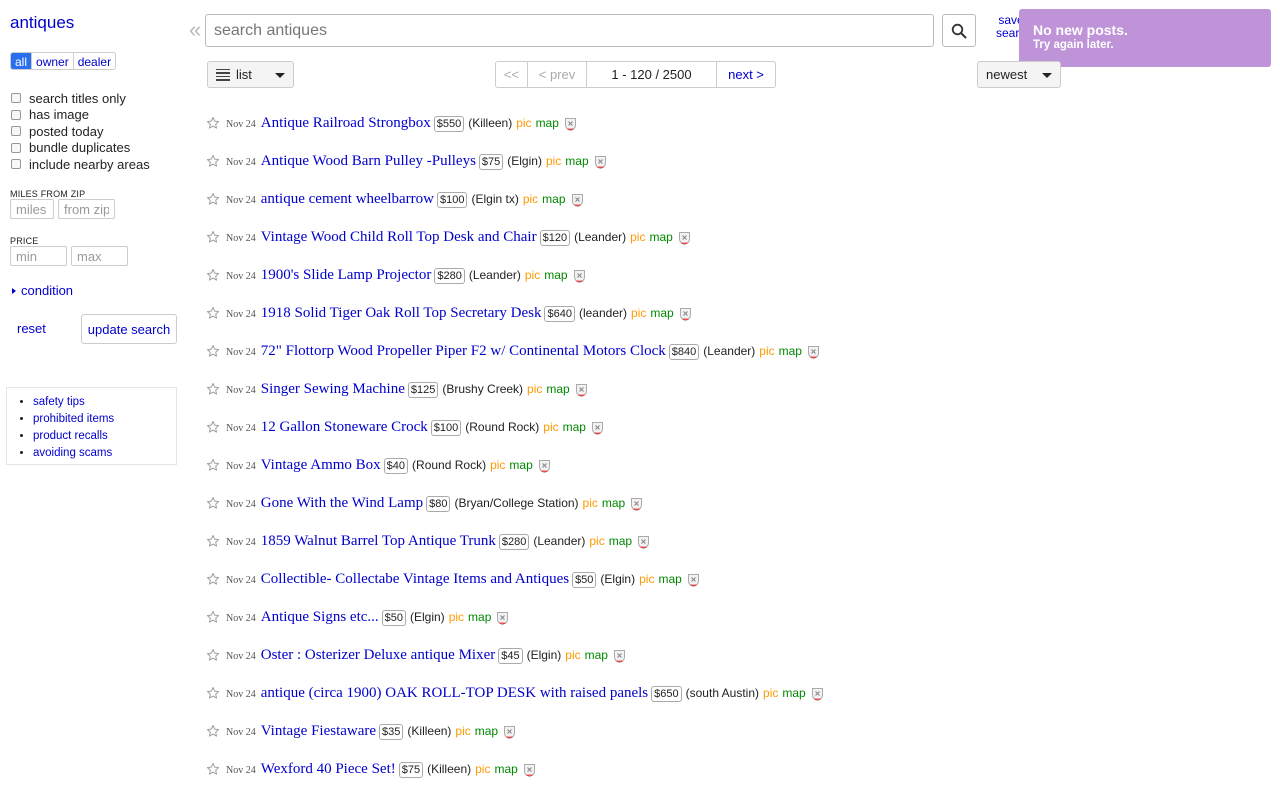 The image size is (1280, 800). I want to click on notification-toast: No new posts. Try again later., so click(1145, 38).